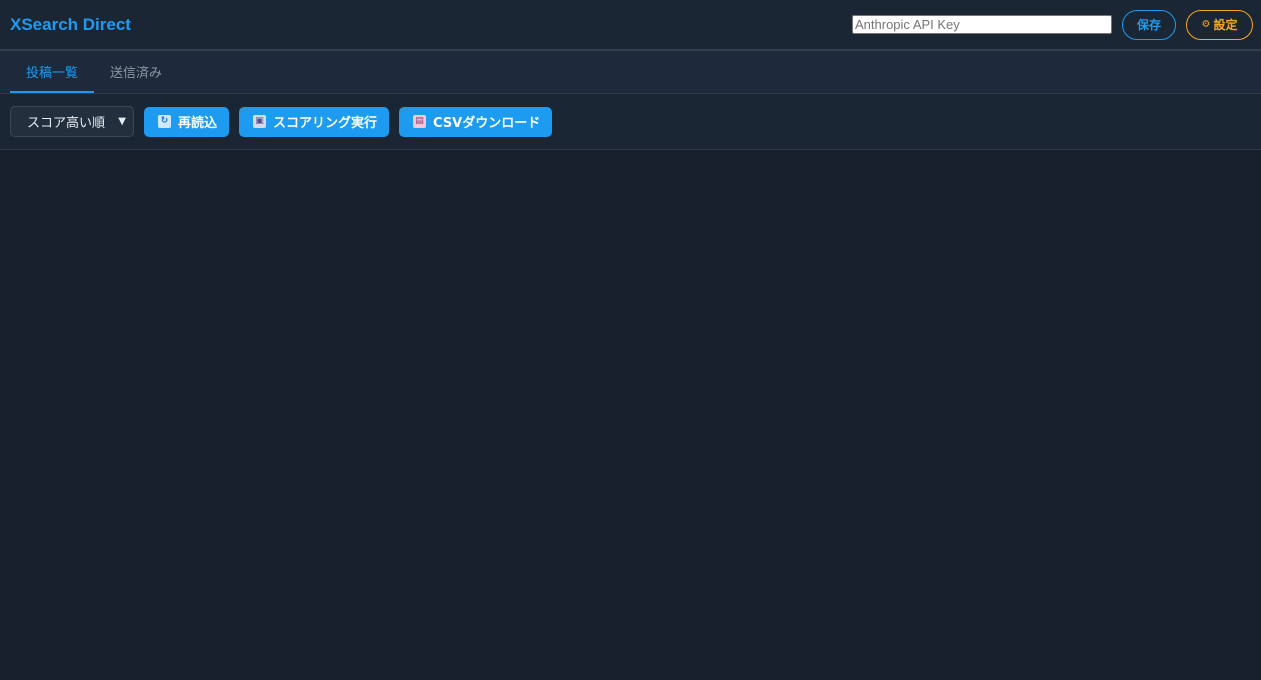 The height and width of the screenshot is (680, 1261). What do you see at coordinates (630, 122) in the screenshot?
I see `toolbar: スコア高い順 ▼ ↻ 再読込 ▣ スコアリング実行 ▤ CSVダウンロード` at bounding box center [630, 122].